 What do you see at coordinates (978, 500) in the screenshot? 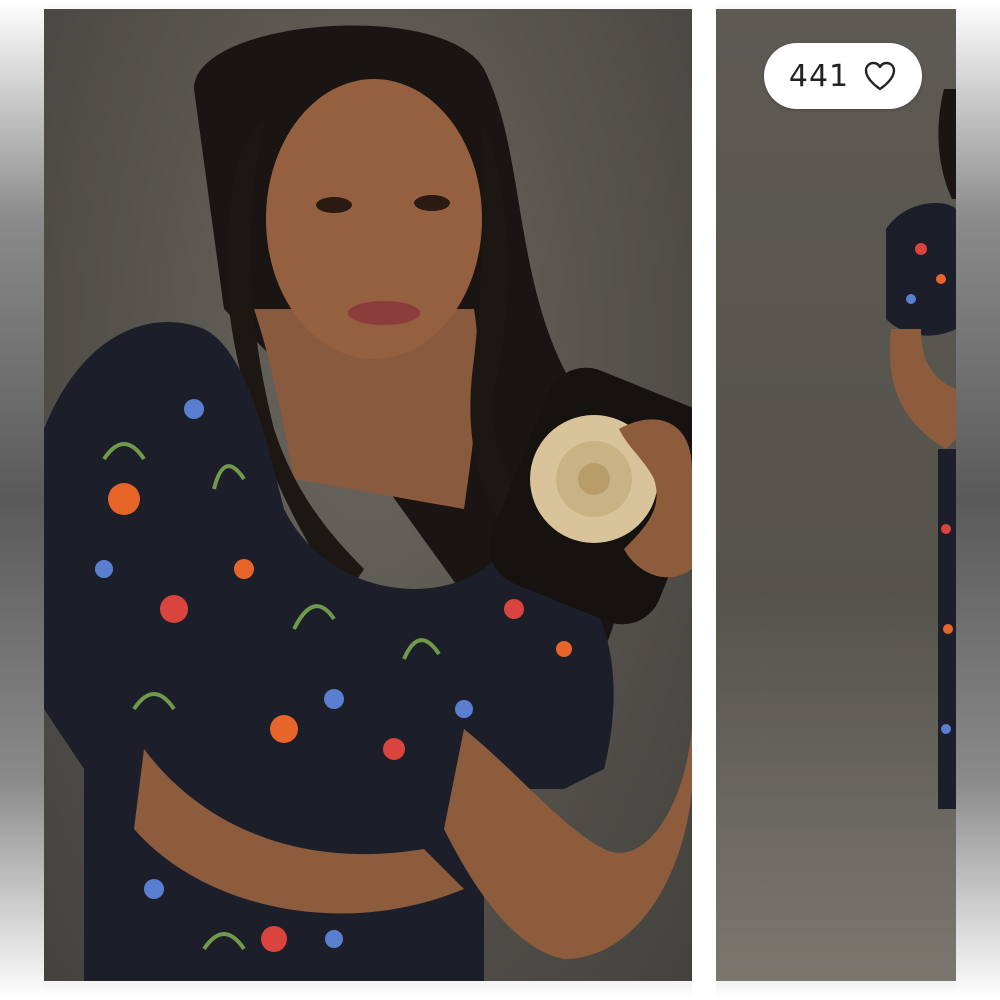
I see `blurred-edge-right` at bounding box center [978, 500].